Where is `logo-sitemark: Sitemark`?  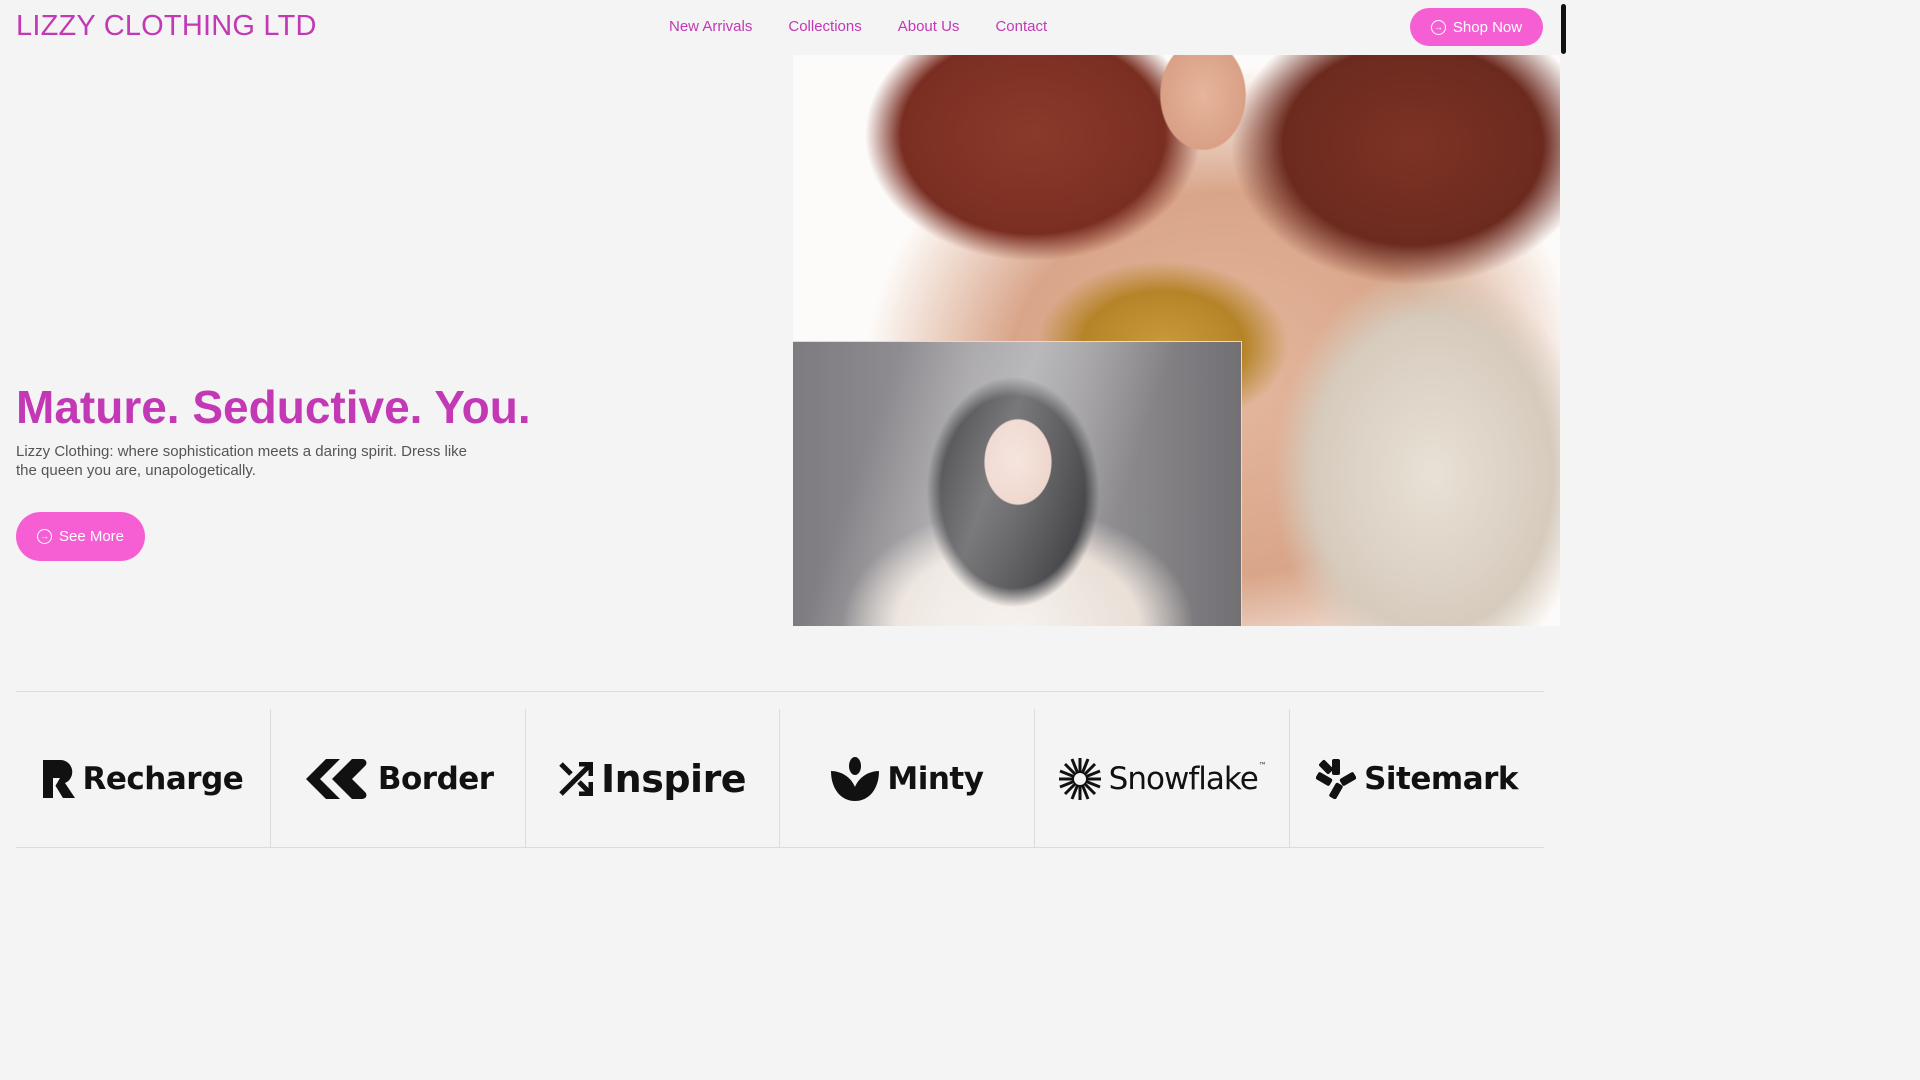 logo-sitemark: Sitemark is located at coordinates (1417, 778).